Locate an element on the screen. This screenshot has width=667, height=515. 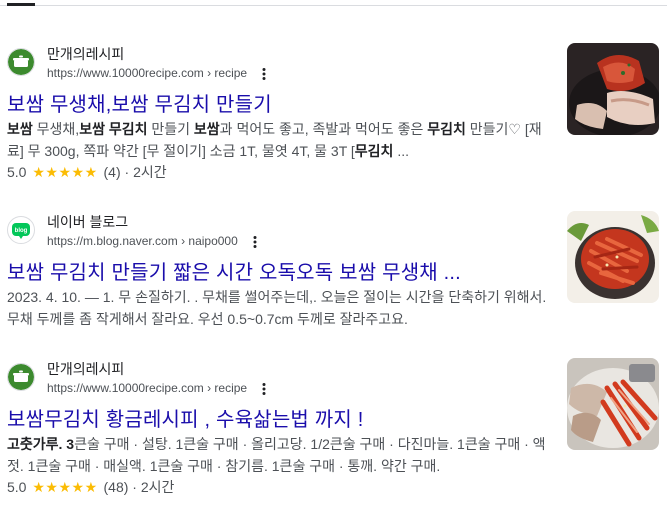
result-rating: 5.0 ★★★★★ (48) · 2시간 is located at coordinates (90, 487).